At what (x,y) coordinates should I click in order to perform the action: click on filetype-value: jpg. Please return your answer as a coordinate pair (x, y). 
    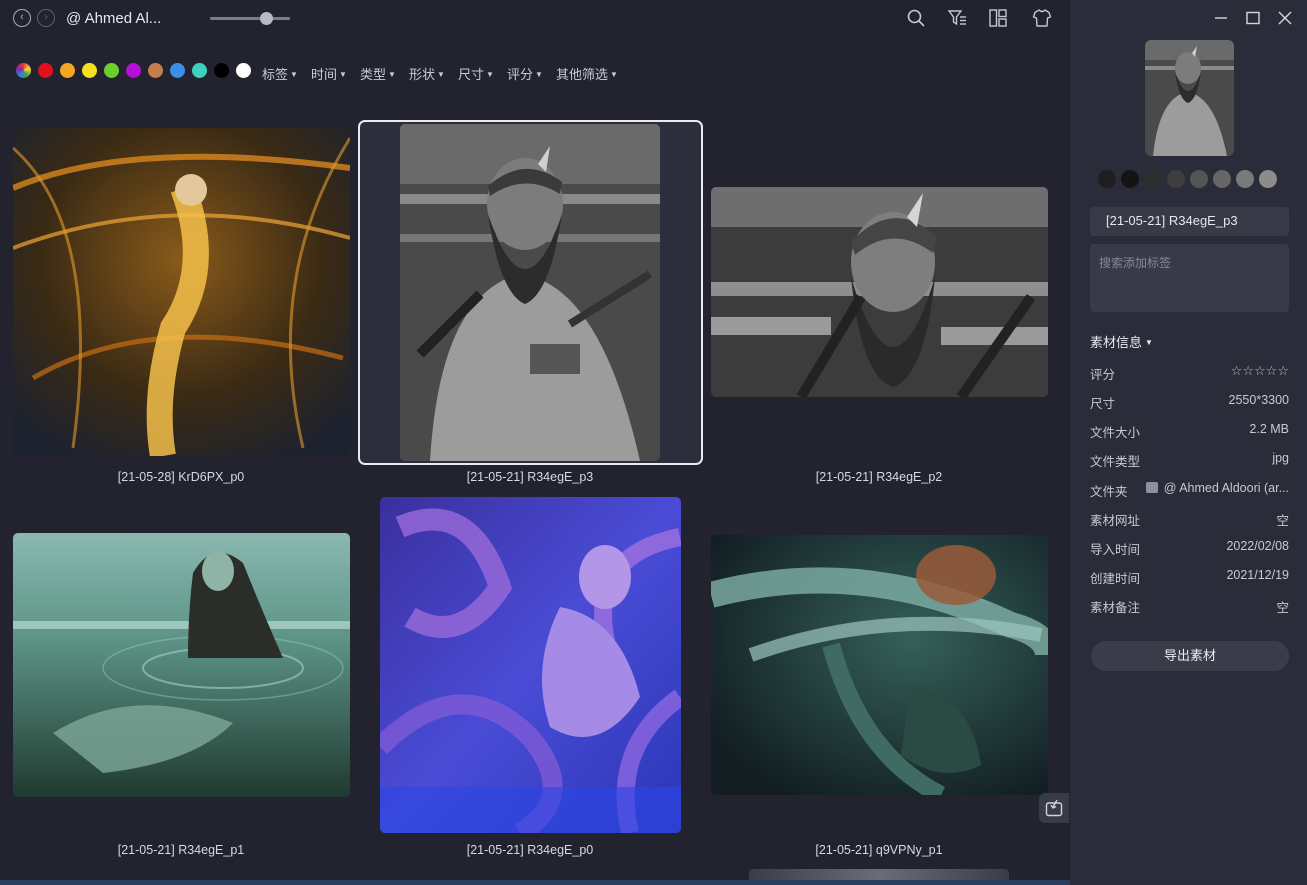
    Looking at the image, I should click on (1280, 458).